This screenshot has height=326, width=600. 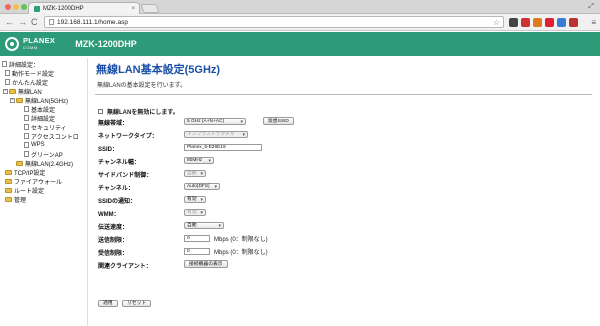 What do you see at coordinates (24, 65) in the screenshot?
I see `tree-label: 詳細設定：` at bounding box center [24, 65].